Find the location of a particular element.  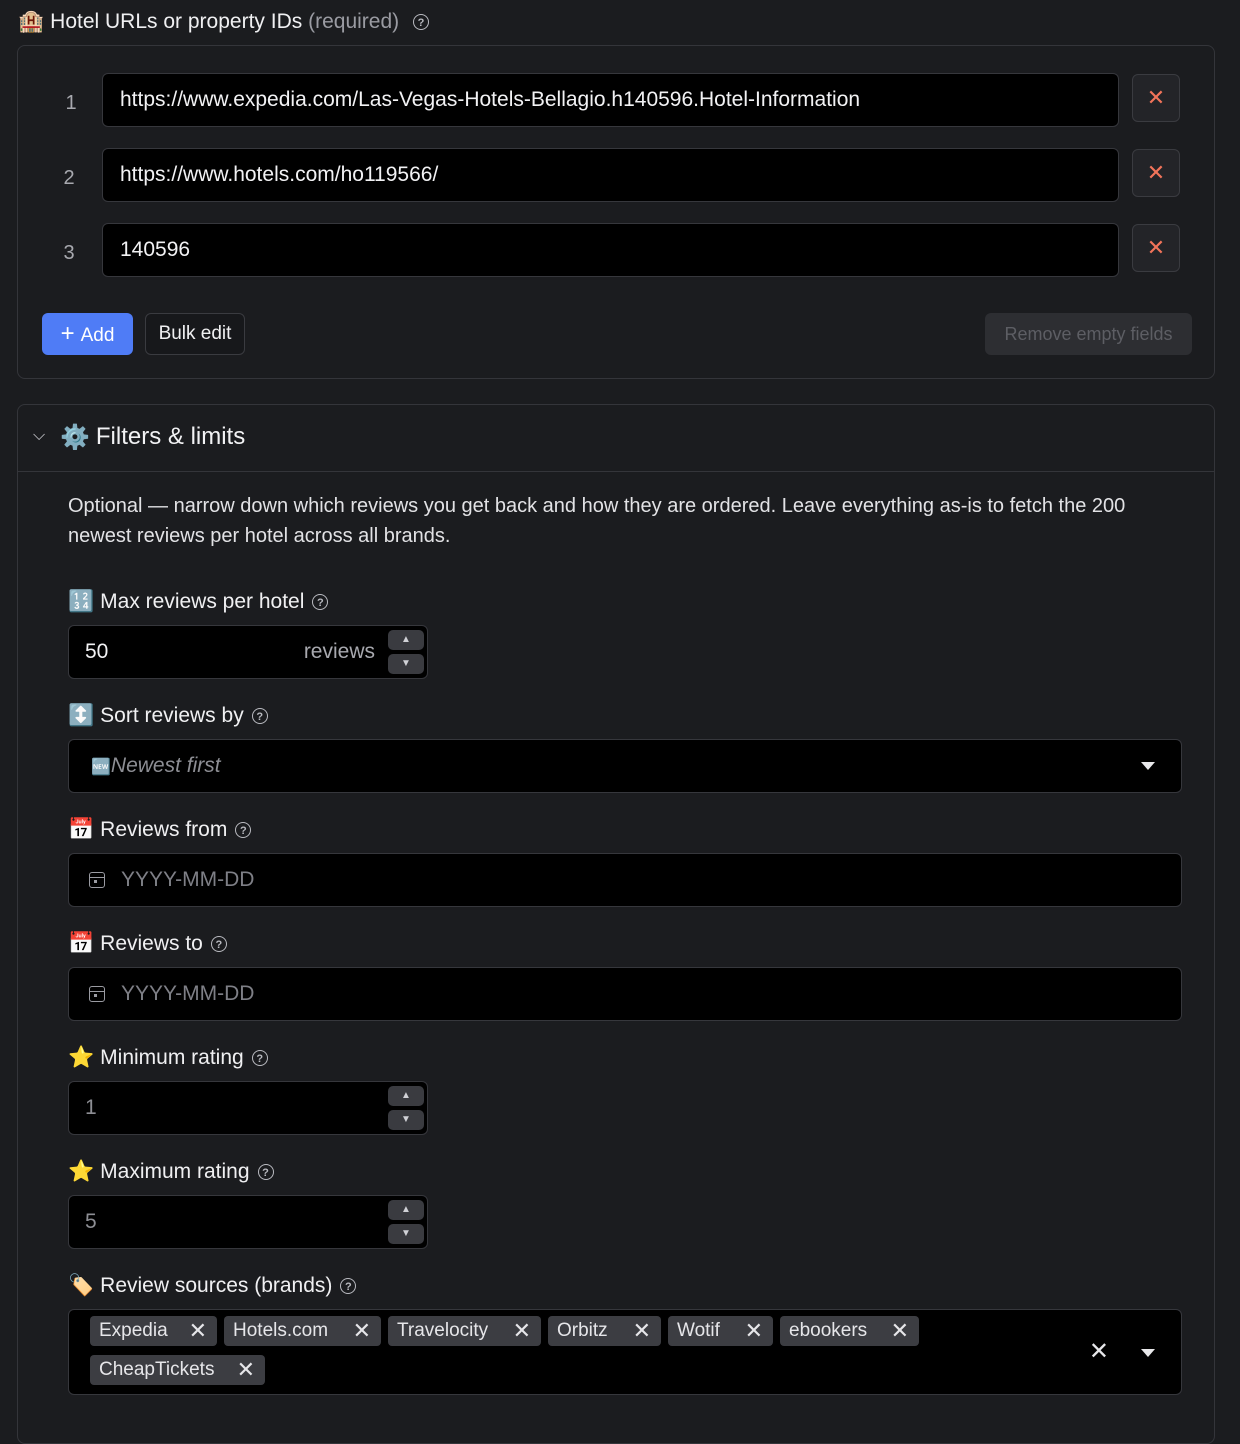

hotel-url-input-2: https://www.hotels.com/ho119566/ is located at coordinates (610, 175).